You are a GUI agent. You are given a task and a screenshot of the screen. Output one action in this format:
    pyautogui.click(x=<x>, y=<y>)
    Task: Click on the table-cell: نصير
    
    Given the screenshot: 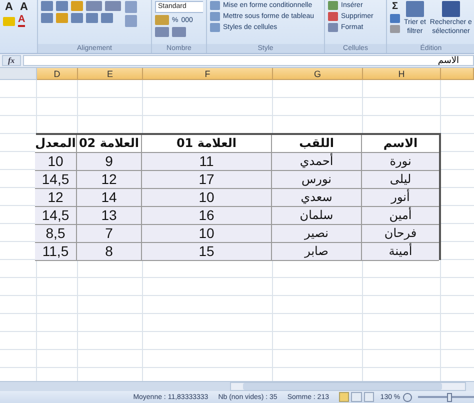 What is the action you would take?
    pyautogui.click(x=316, y=234)
    